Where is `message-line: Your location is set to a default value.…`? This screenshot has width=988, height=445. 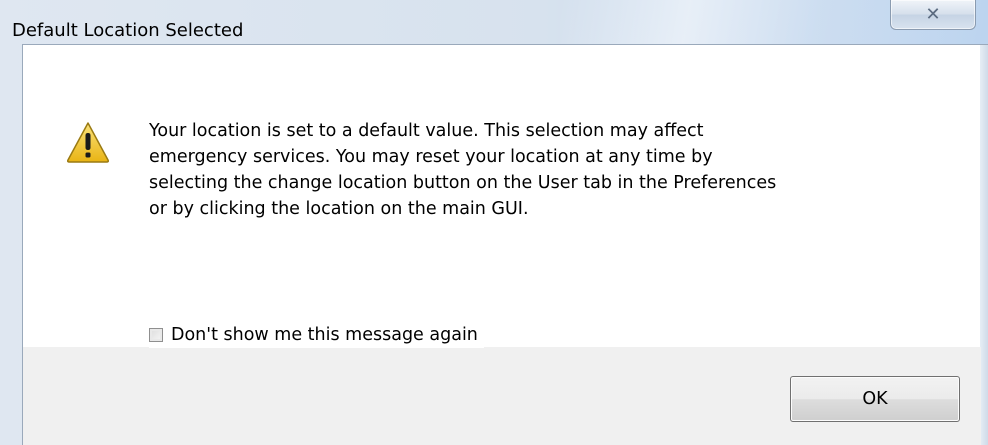
message-line: Your location is set to a default value.… is located at coordinates (426, 131).